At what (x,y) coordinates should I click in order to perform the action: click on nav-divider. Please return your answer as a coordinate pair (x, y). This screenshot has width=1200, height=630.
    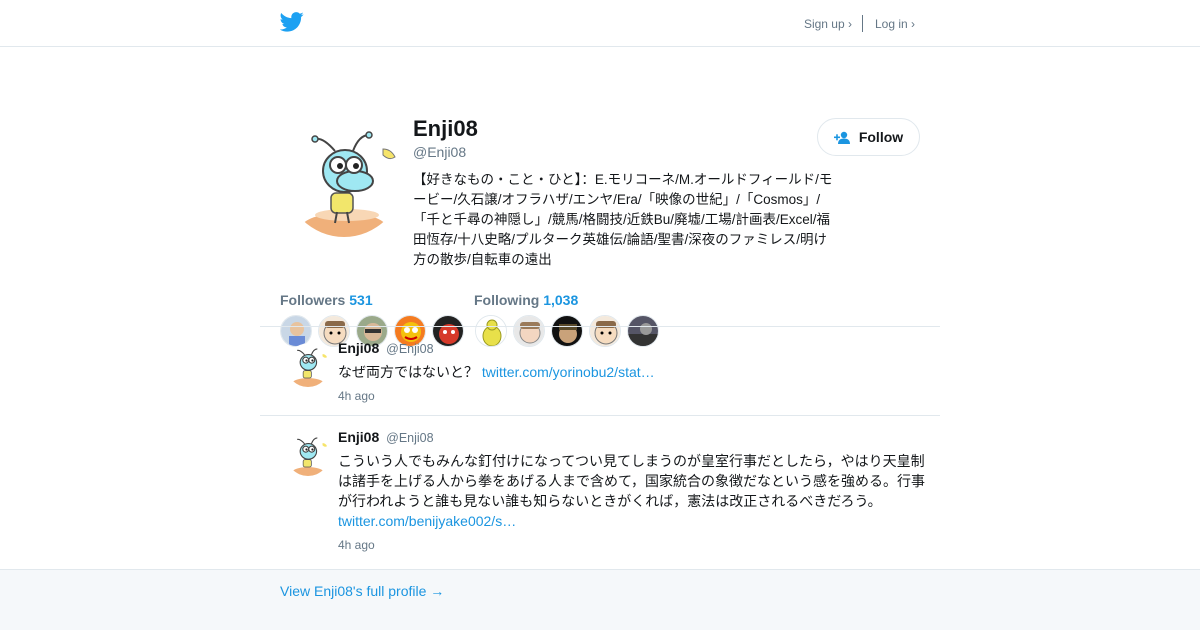
    Looking at the image, I should click on (862, 23).